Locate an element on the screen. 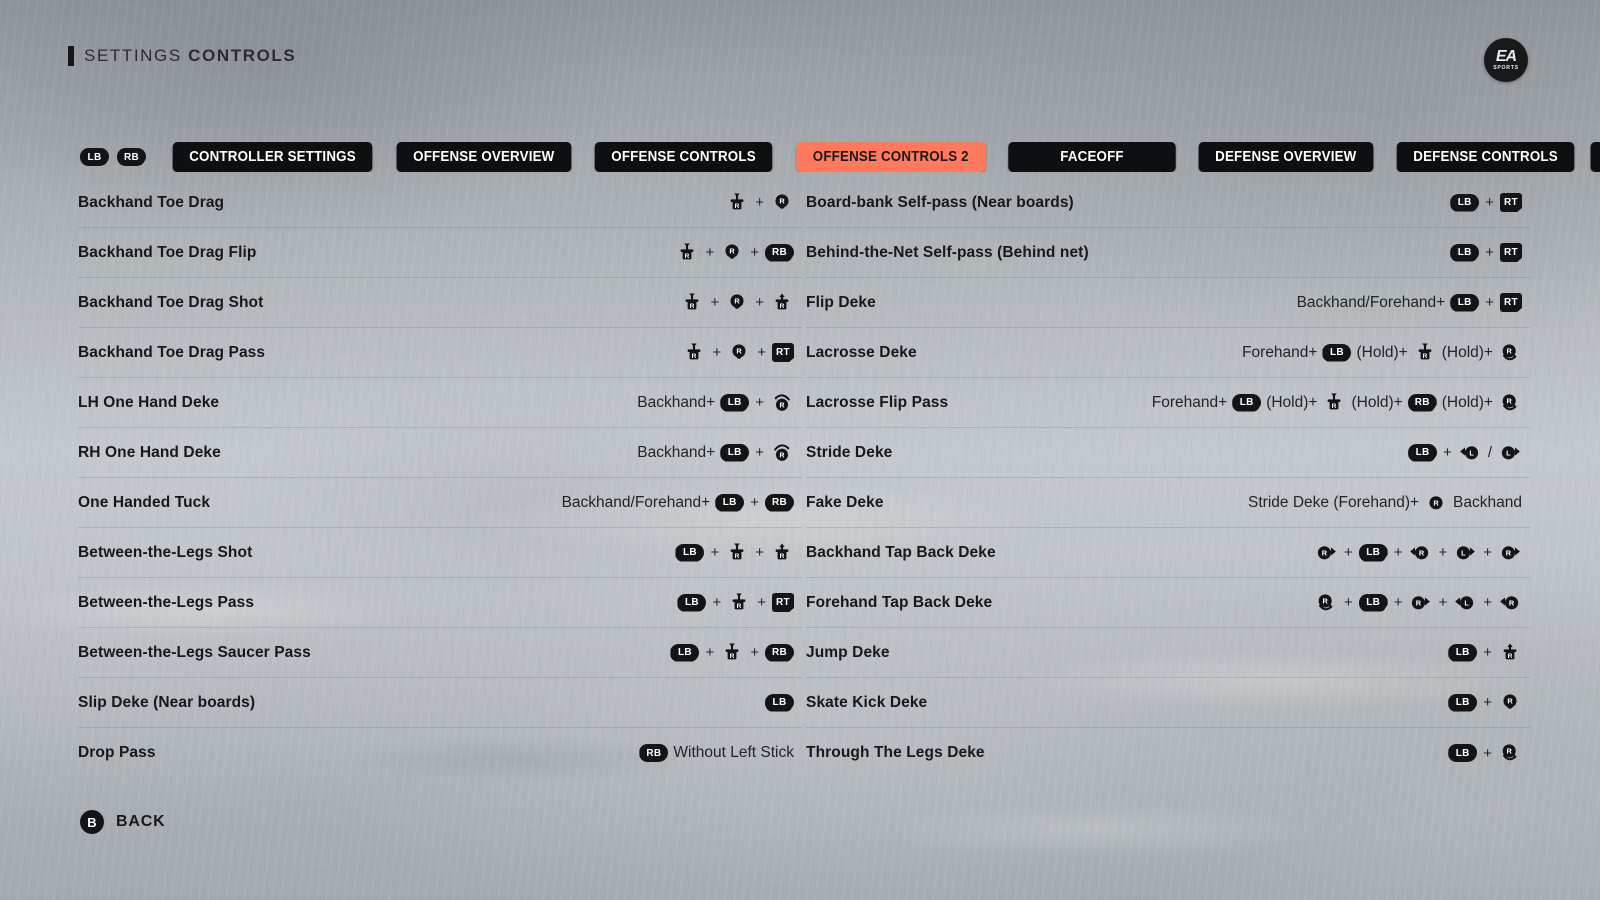 This screenshot has height=900, width=1600. tab-label: OFFENSE OVERVIEW is located at coordinates (484, 157).